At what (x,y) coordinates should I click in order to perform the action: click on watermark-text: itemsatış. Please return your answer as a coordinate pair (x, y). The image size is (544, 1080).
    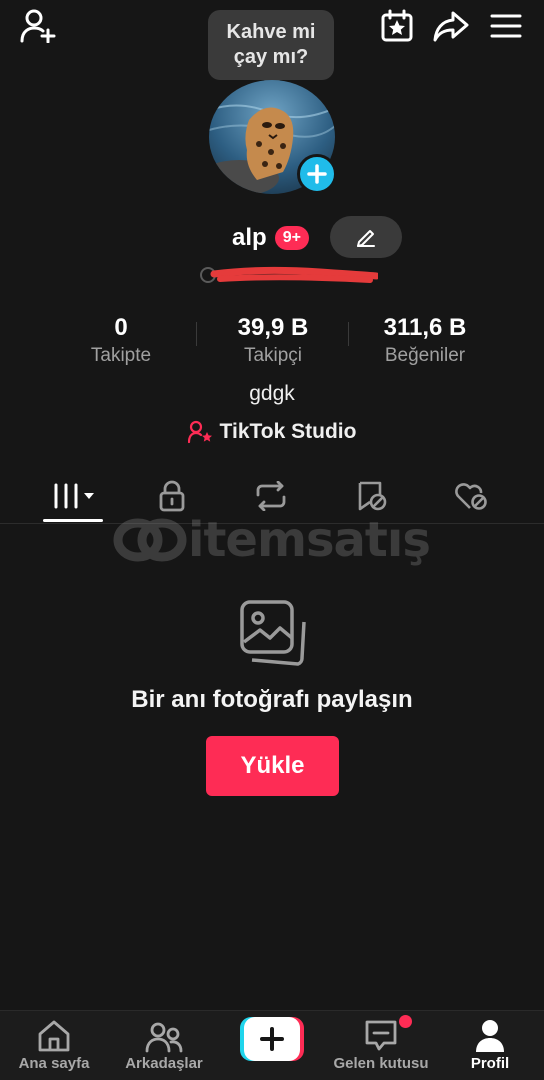
    Looking at the image, I should click on (309, 540).